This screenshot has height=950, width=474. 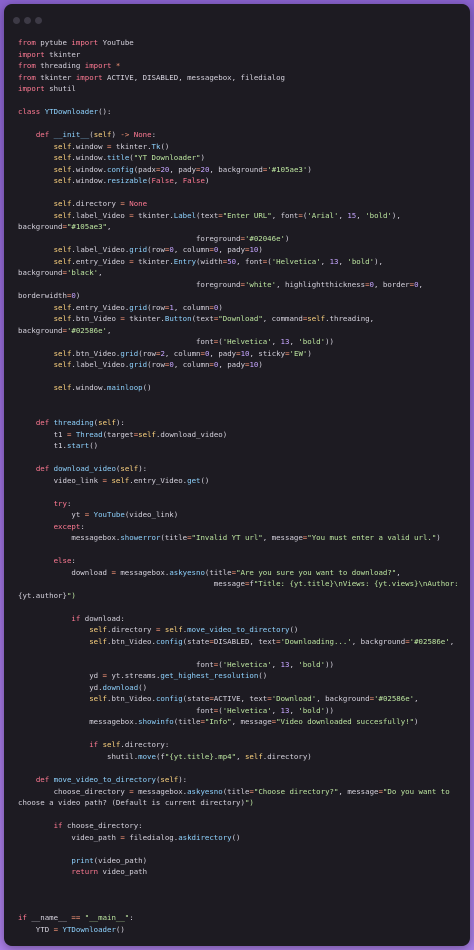 What do you see at coordinates (91, 469) in the screenshot?
I see `code-line: def download_video(self):` at bounding box center [91, 469].